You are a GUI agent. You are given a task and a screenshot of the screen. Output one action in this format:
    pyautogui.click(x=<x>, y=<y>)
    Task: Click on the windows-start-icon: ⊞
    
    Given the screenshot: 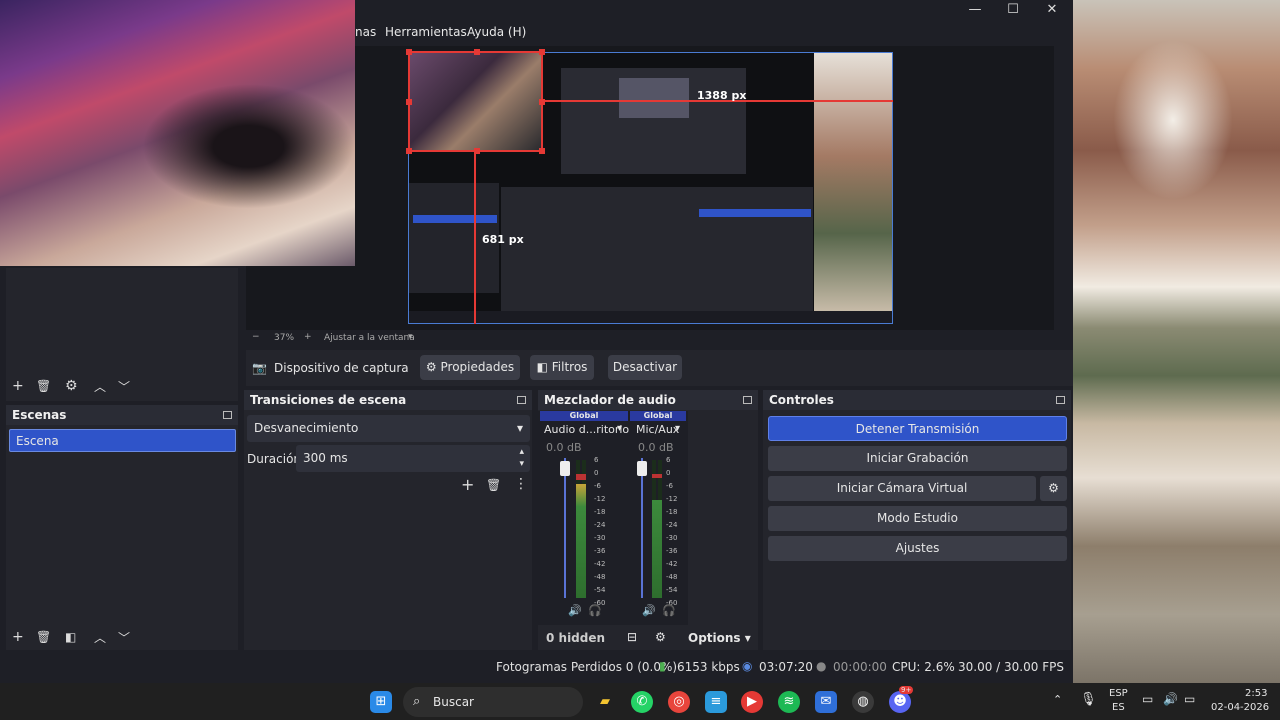 What is the action you would take?
    pyautogui.click(x=381, y=702)
    